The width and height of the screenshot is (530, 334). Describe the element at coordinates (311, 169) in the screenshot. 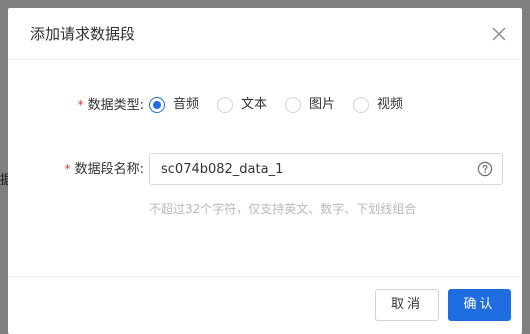

I see `segment-name-input` at that location.